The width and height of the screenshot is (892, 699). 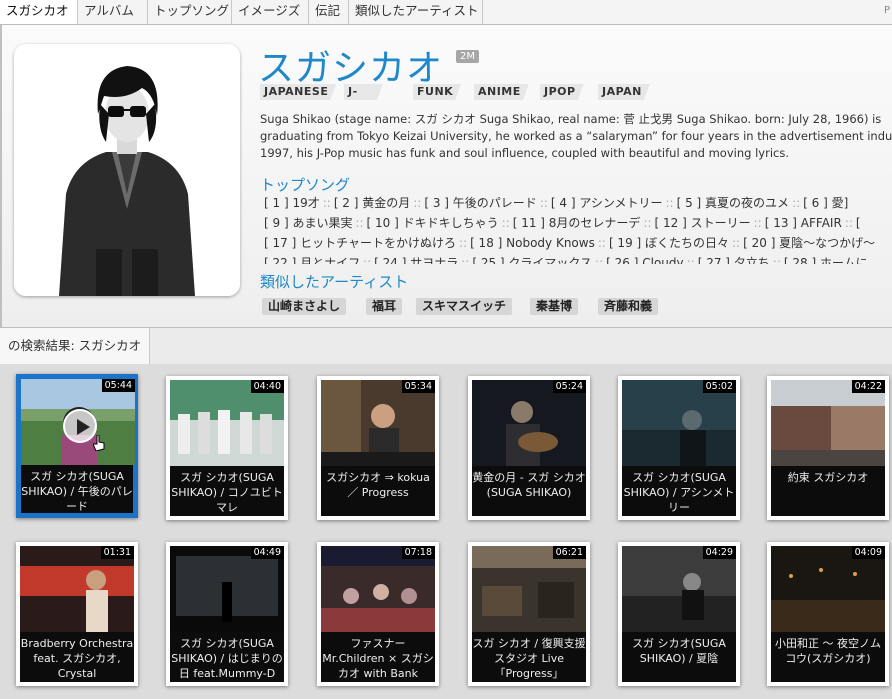 I want to click on video-duration: 05:34, so click(x=418, y=386).